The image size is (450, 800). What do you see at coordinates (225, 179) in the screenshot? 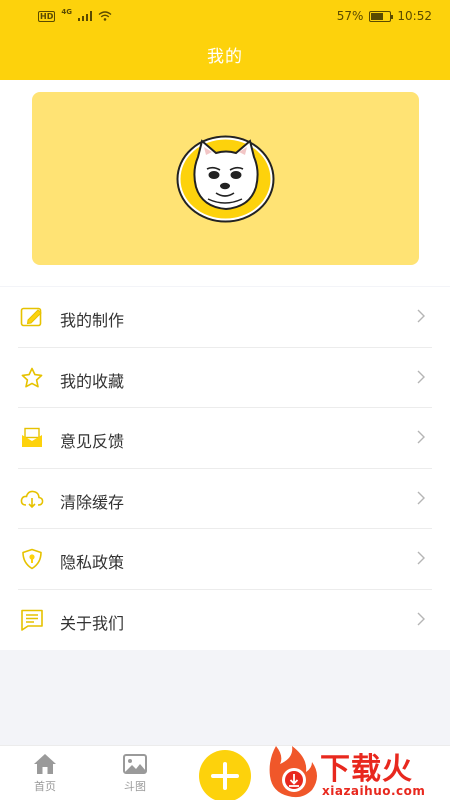
I see `avatar` at bounding box center [225, 179].